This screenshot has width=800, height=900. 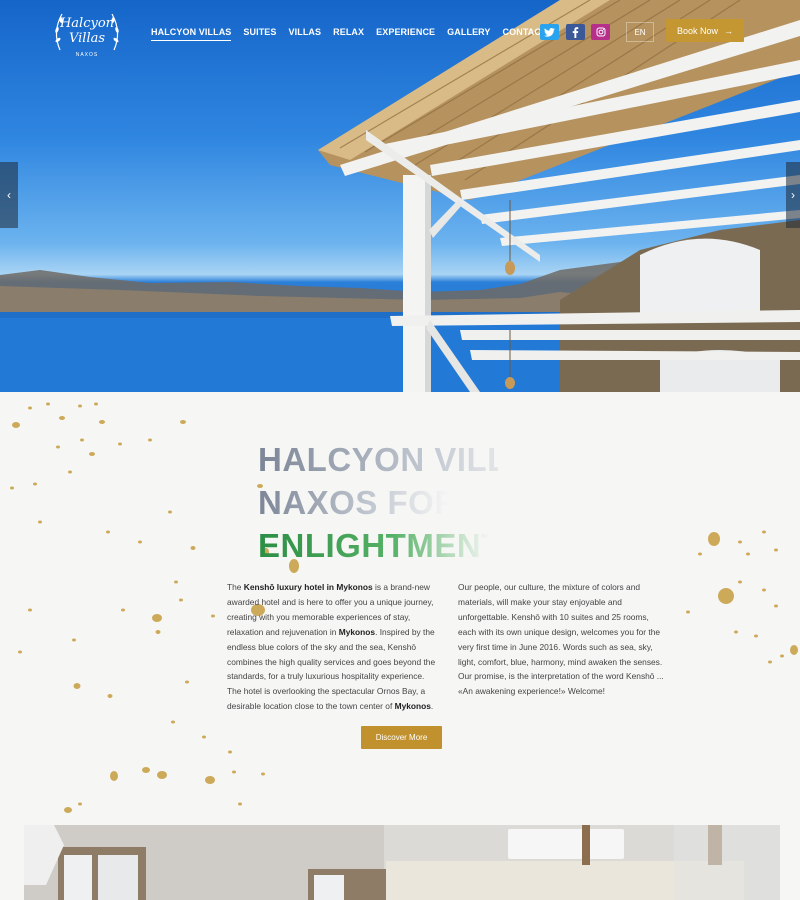 I want to click on nav-item-villas: VILLAS, so click(x=305, y=34).